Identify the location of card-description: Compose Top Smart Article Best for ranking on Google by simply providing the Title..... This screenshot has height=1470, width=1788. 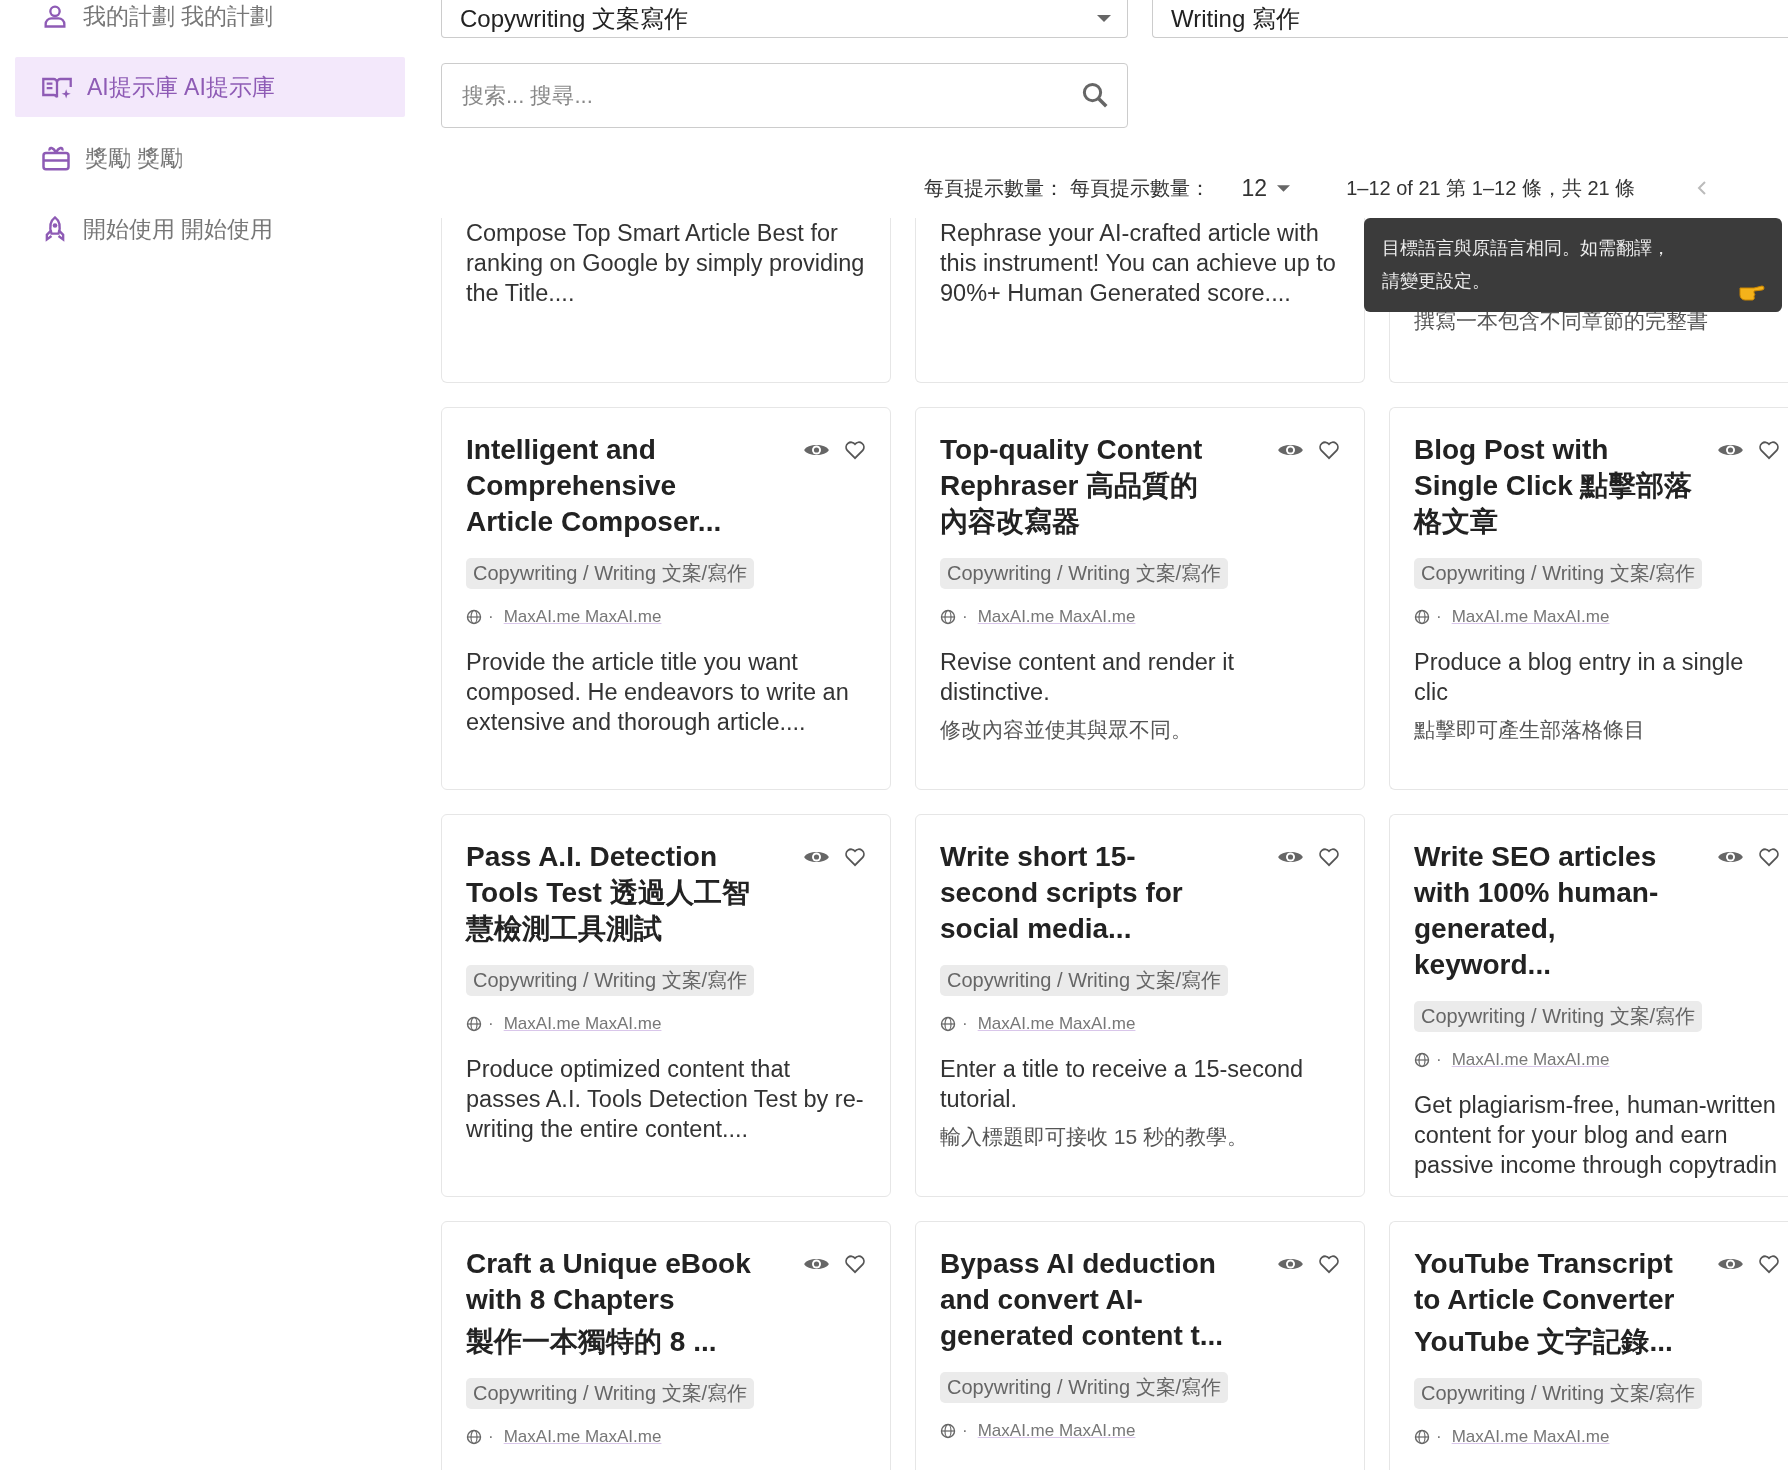
(666, 263).